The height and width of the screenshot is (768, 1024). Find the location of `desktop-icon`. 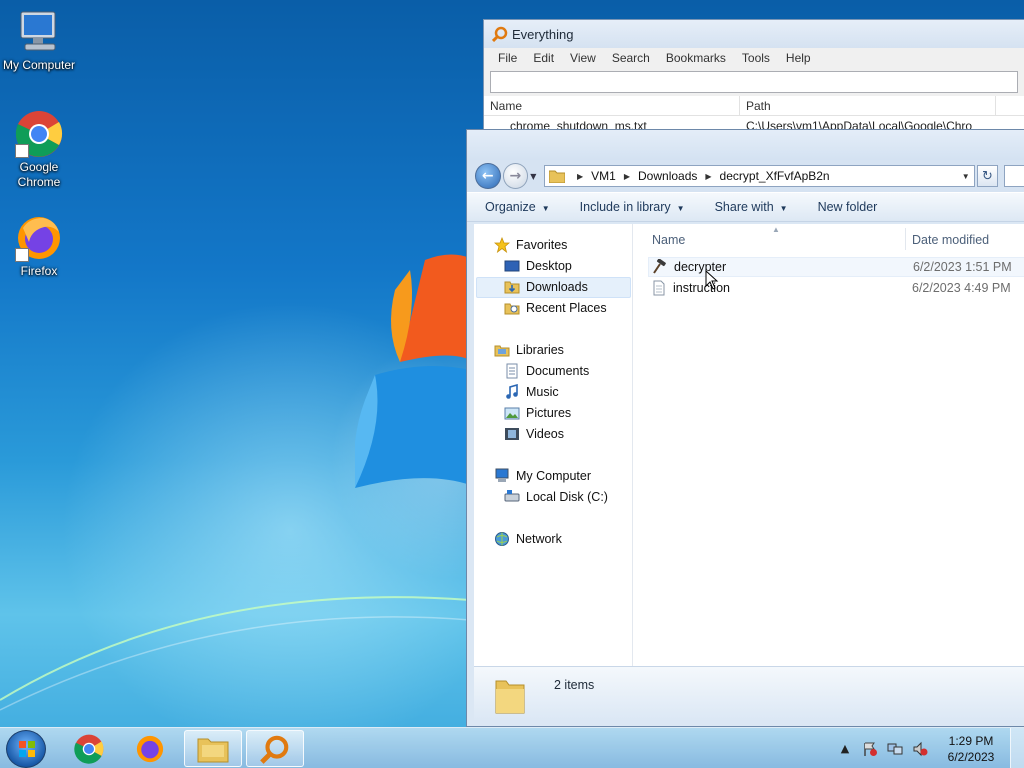

desktop-icon is located at coordinates (512, 266).